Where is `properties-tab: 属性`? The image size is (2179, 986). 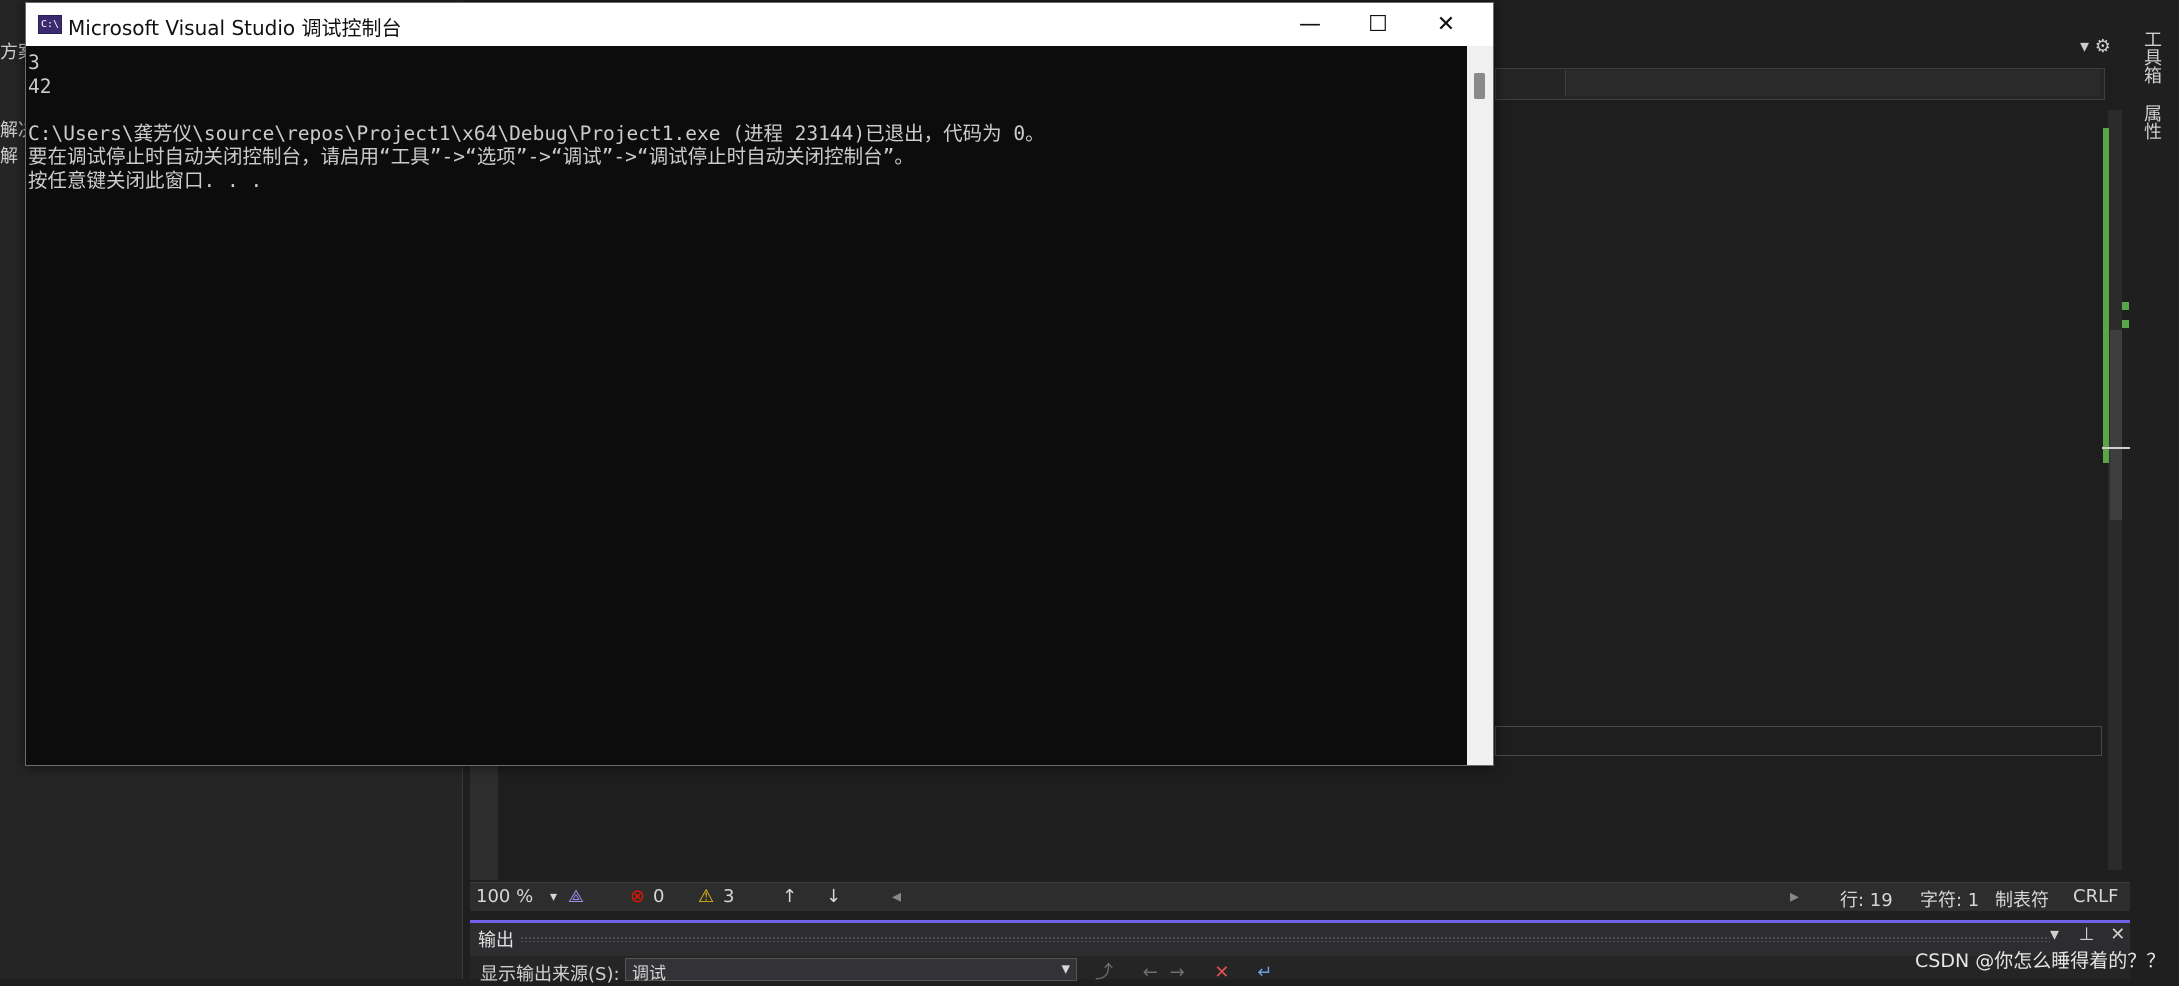
properties-tab: 属性 is located at coordinates (2152, 122).